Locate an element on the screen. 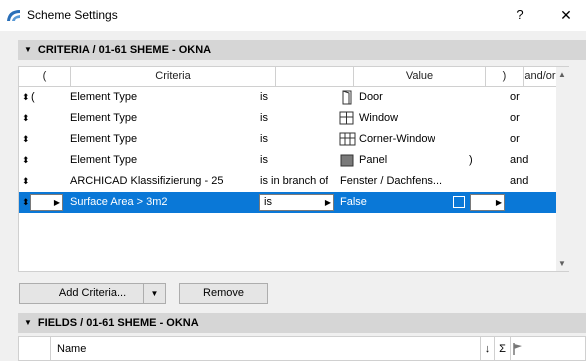 The image size is (586, 361). corner-window-icon is located at coordinates (347, 139).